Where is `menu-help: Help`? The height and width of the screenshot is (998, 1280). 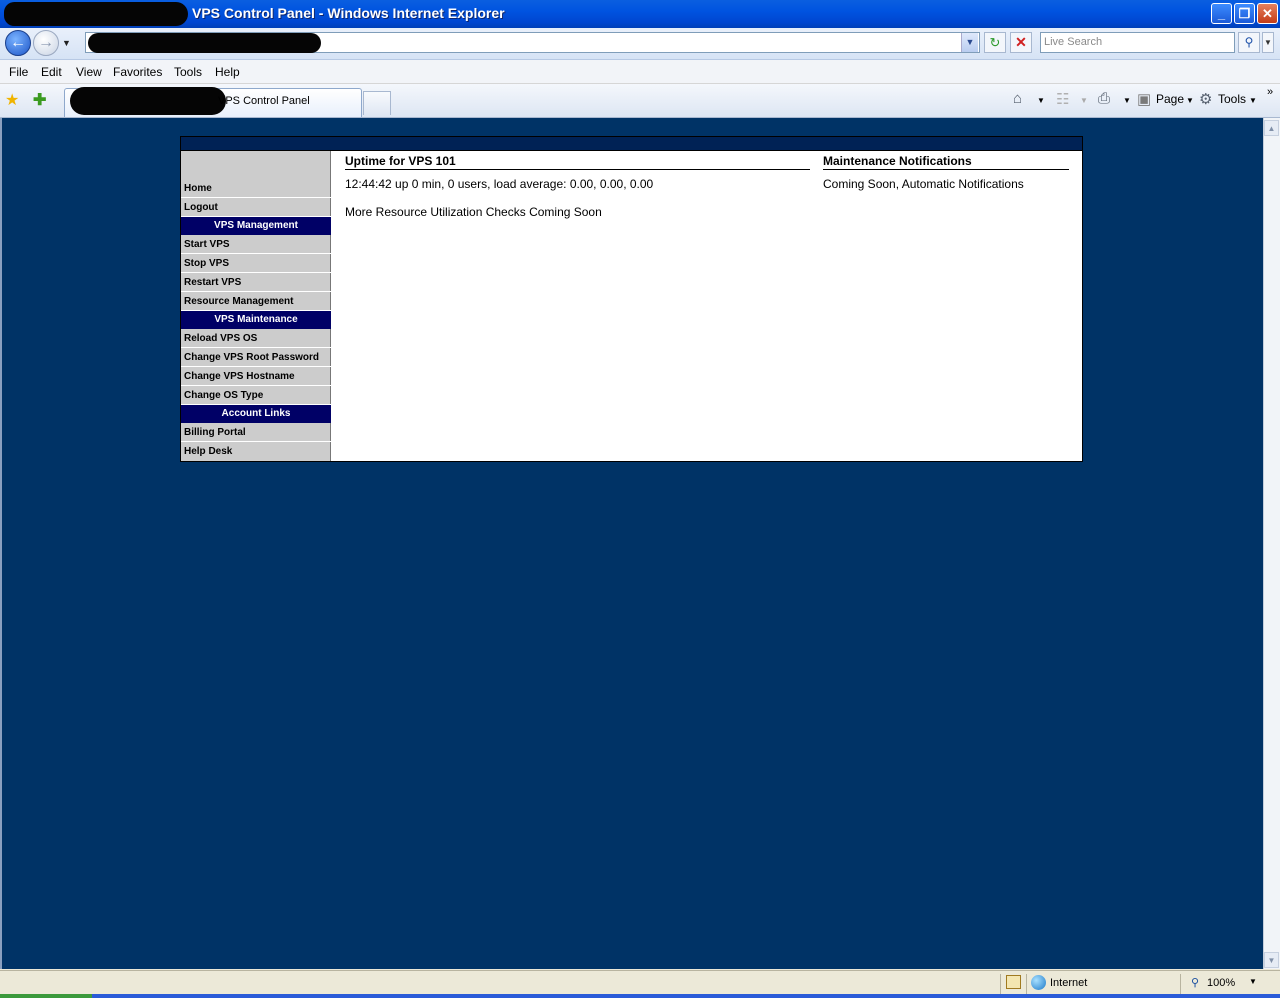 menu-help: Help is located at coordinates (227, 72).